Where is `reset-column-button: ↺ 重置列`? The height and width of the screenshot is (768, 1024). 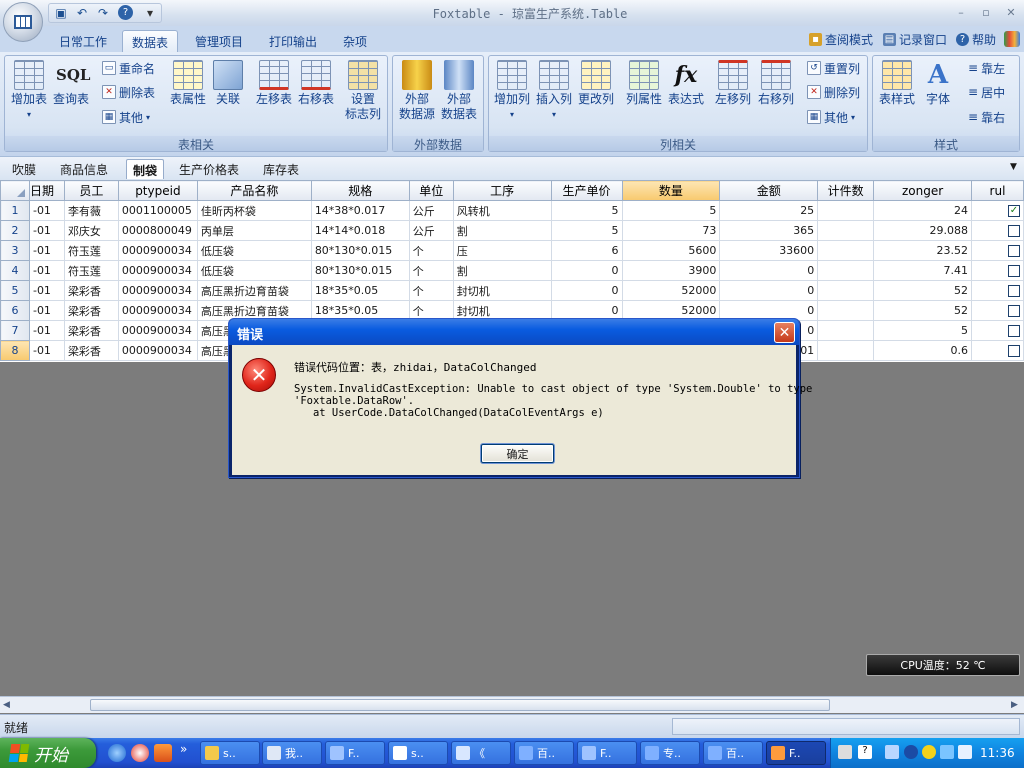
reset-column-button: ↺ 重置列 is located at coordinates (833, 68).